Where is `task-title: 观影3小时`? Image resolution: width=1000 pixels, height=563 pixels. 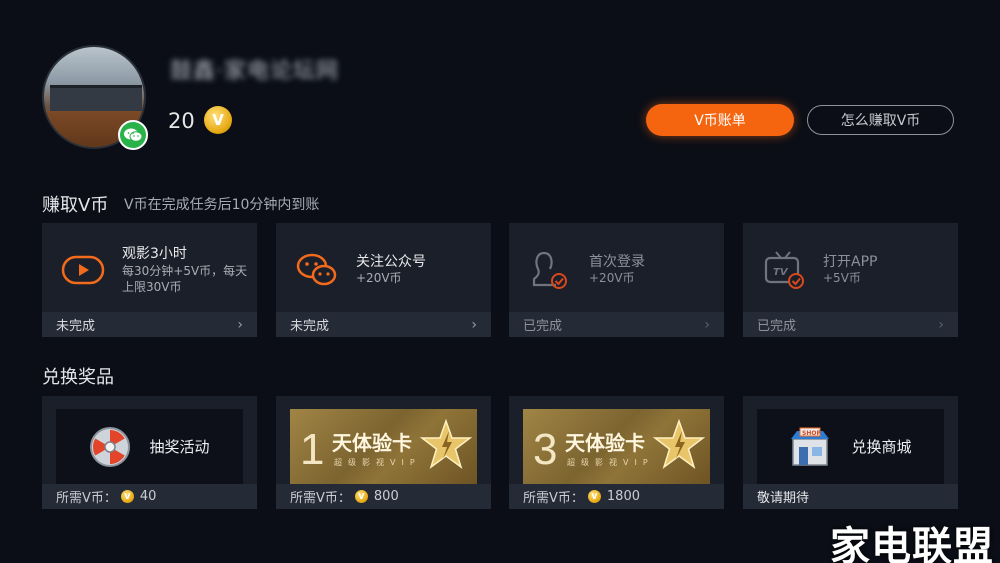 task-title: 观影3小时 is located at coordinates (154, 254).